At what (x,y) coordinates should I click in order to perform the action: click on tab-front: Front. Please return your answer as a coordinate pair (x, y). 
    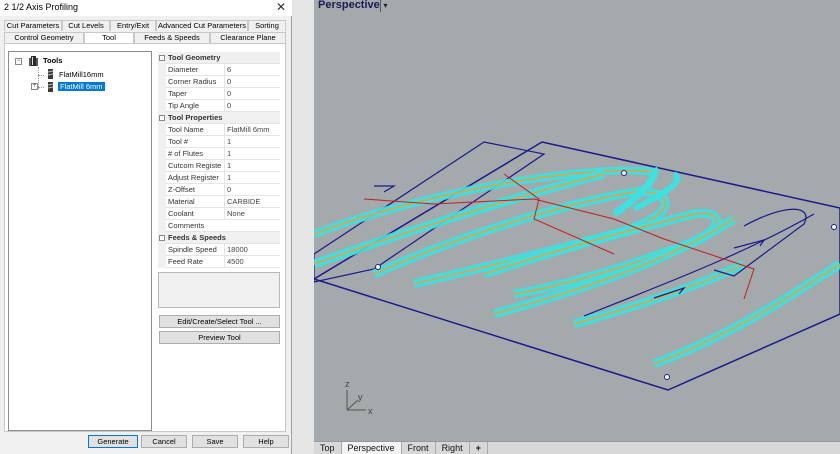
    Looking at the image, I should click on (419, 448).